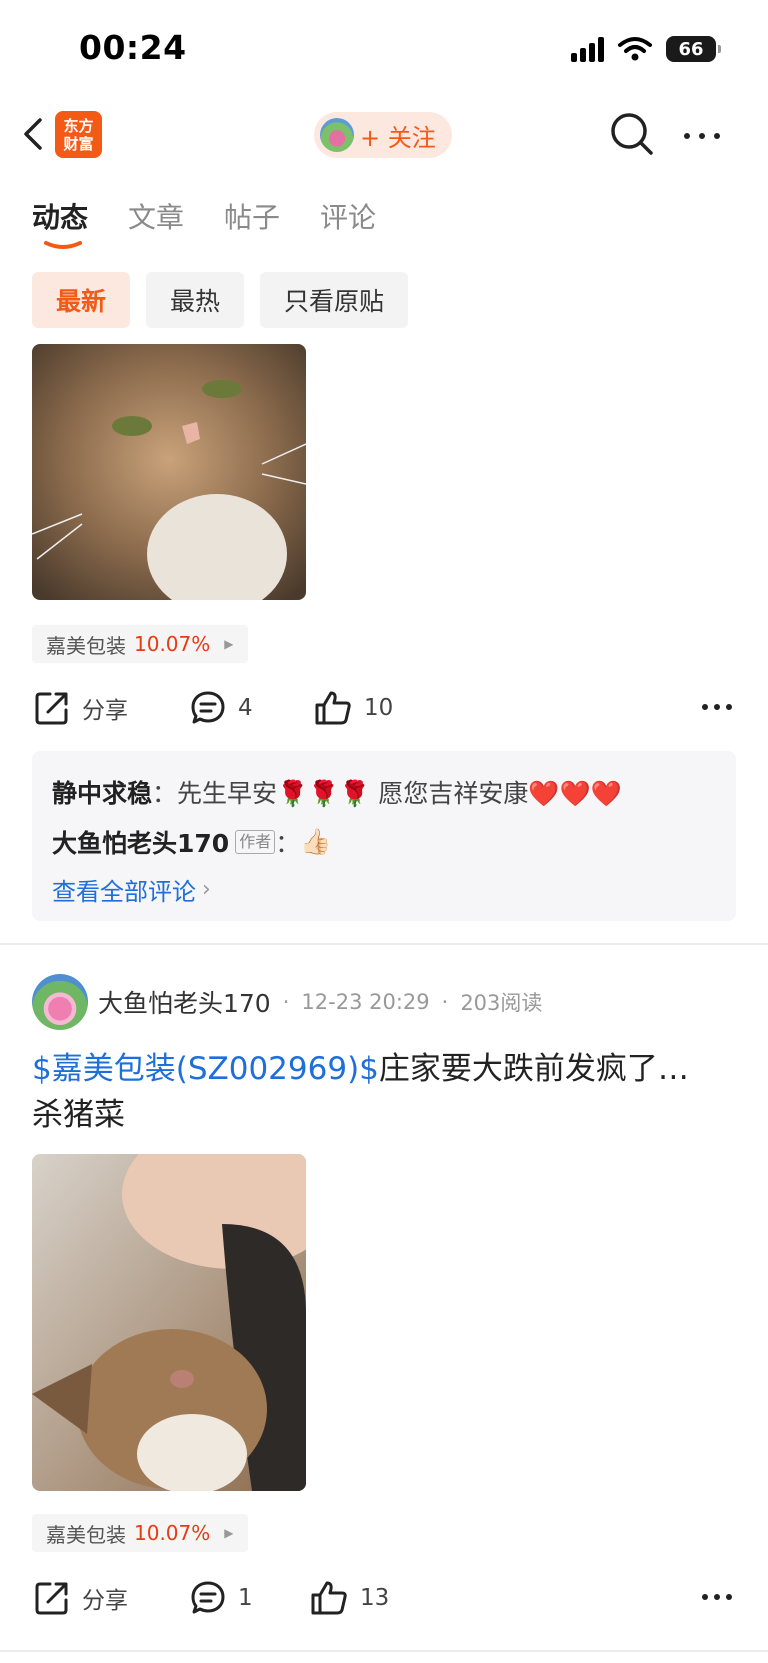 This screenshot has height=1663, width=768. I want to click on search-icon, so click(632, 134).